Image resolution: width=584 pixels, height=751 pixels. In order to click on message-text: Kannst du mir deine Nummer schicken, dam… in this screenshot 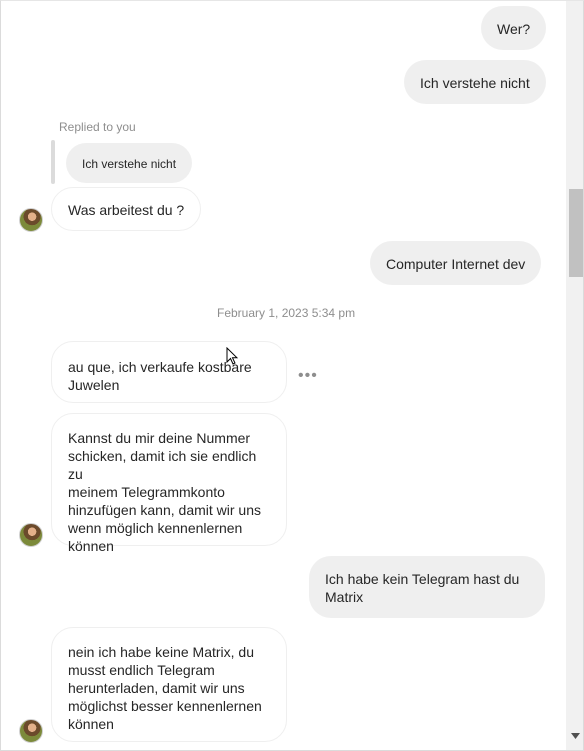, I will do `click(164, 492)`.